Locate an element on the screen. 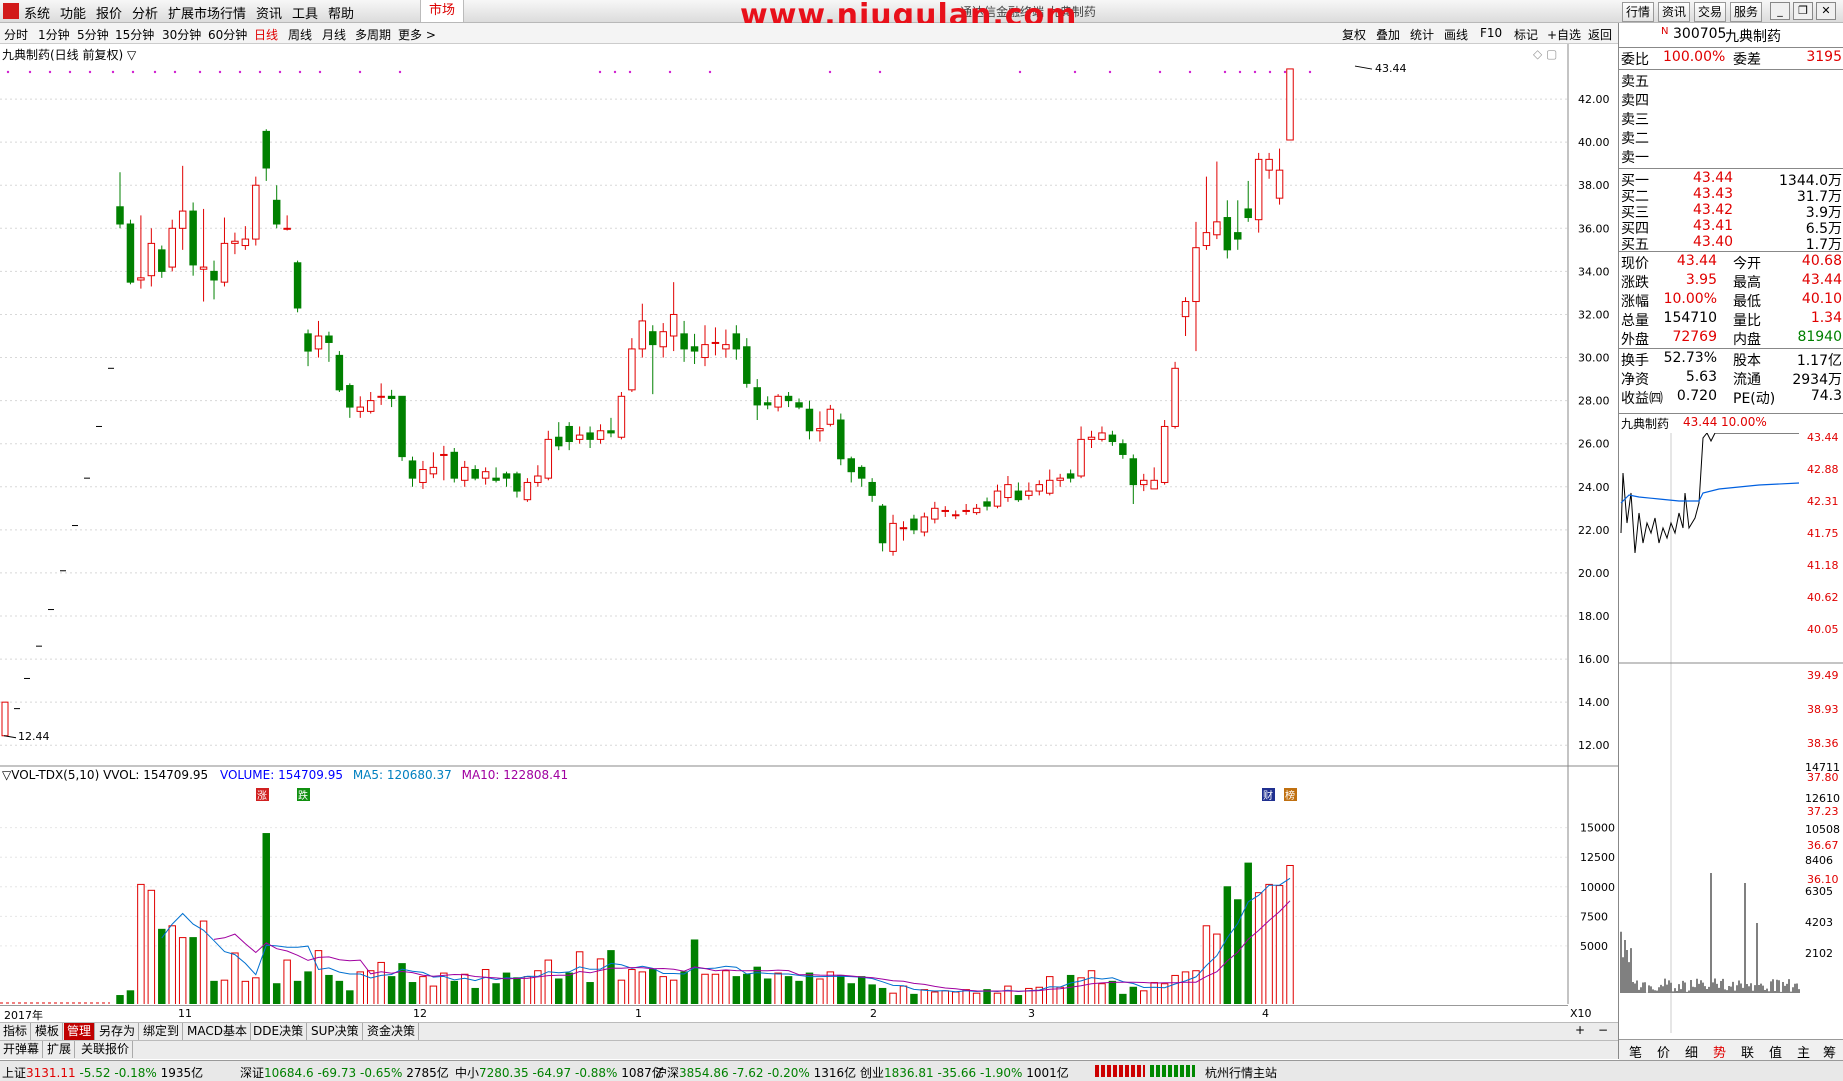 The image size is (1843, 1081). sell-row: 卖五 is located at coordinates (1731, 80).